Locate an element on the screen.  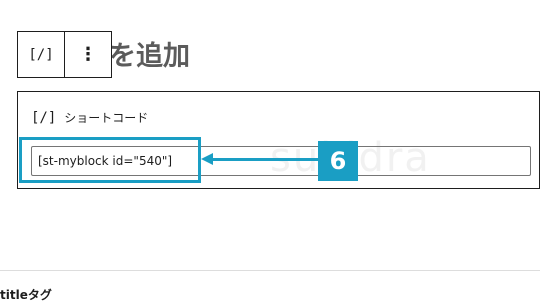
annotation-arrow-line is located at coordinates (265, 159).